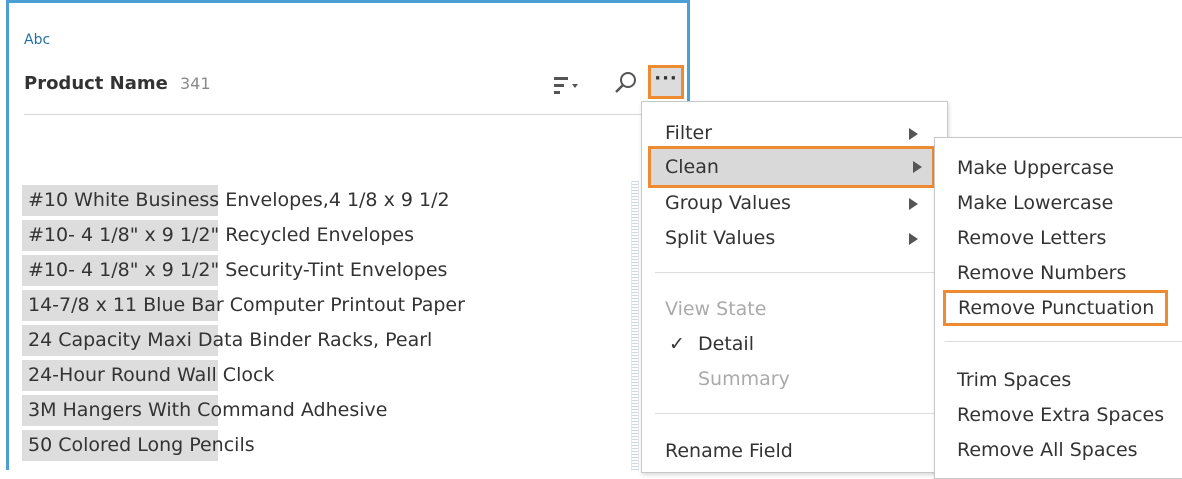  What do you see at coordinates (1035, 168) in the screenshot?
I see `submenu-item-make-uppercase: Make Uppercase` at bounding box center [1035, 168].